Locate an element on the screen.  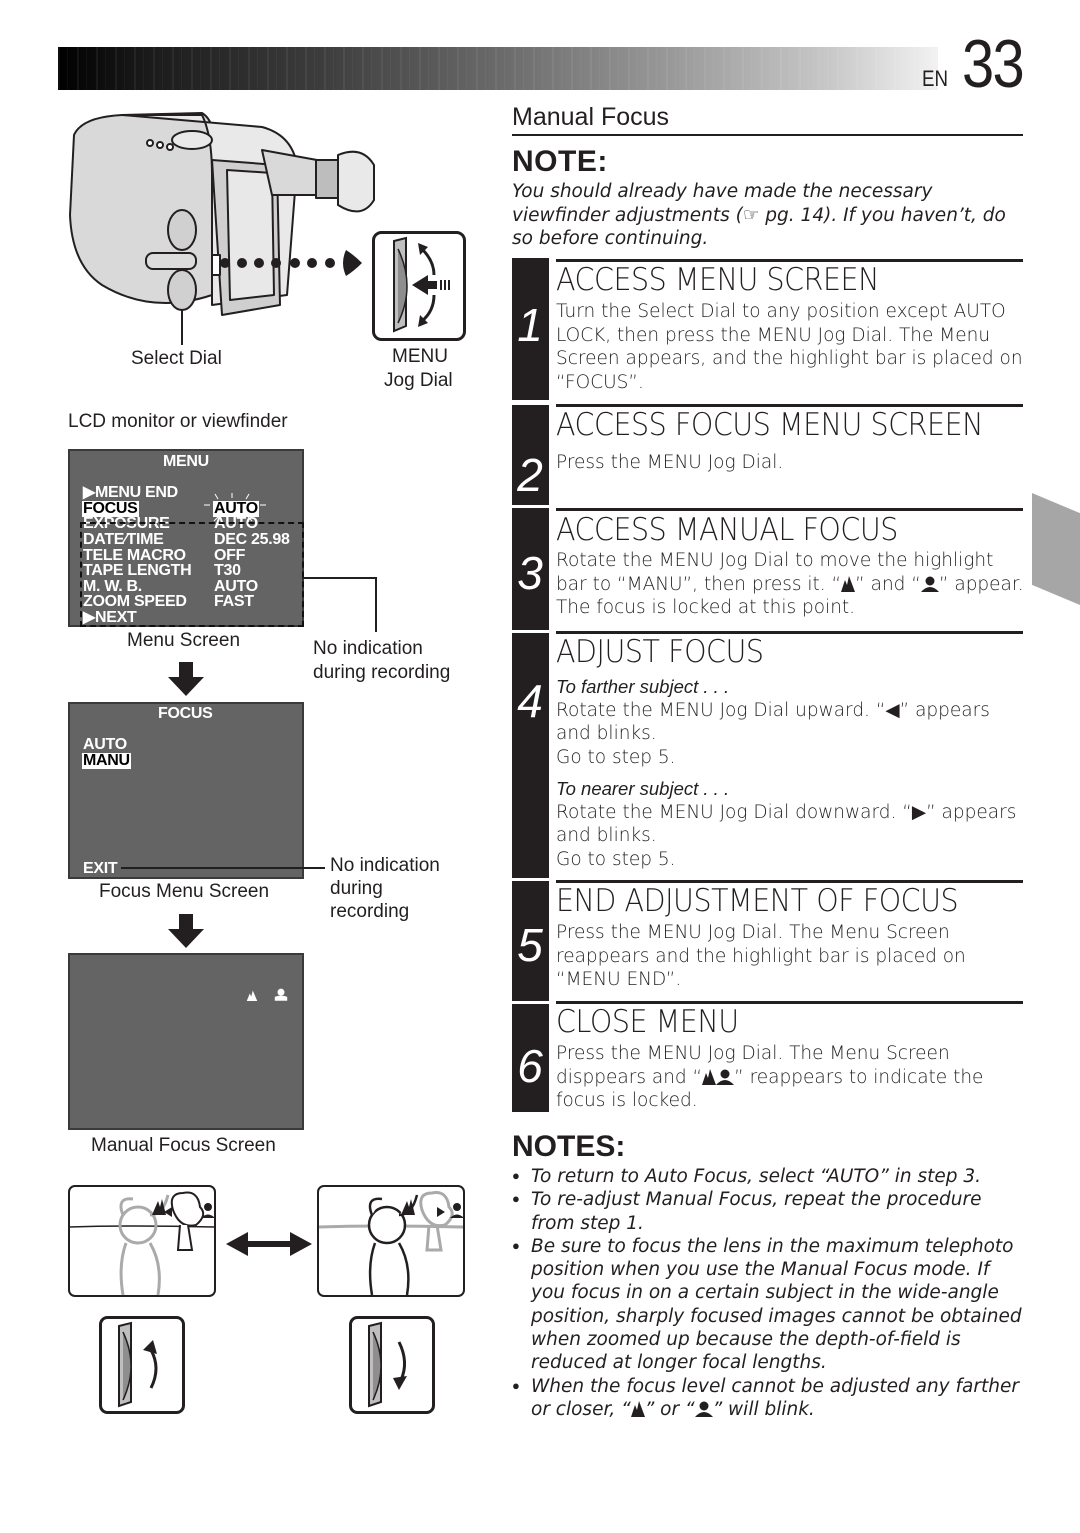
focus-option-manu: MANU is located at coordinates (106, 761).